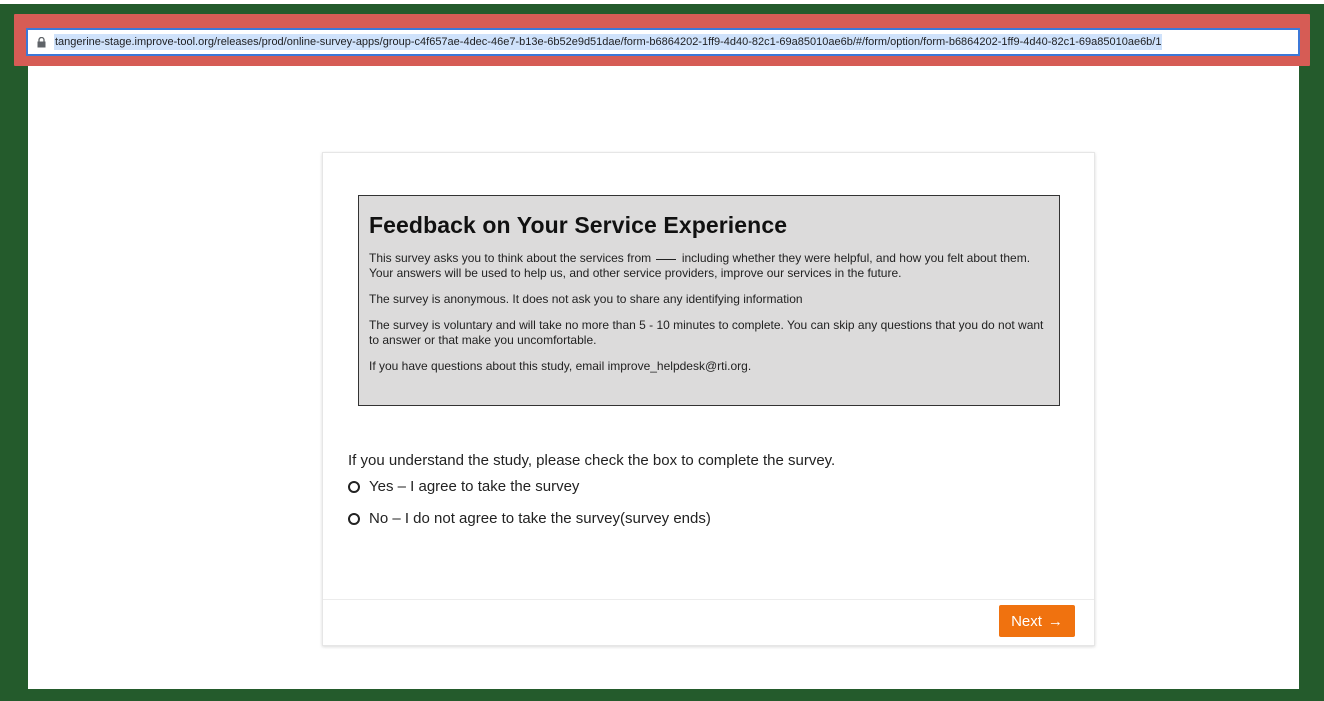 The image size is (1324, 701). What do you see at coordinates (1055, 621) in the screenshot?
I see `arrow-right-icon: →` at bounding box center [1055, 621].